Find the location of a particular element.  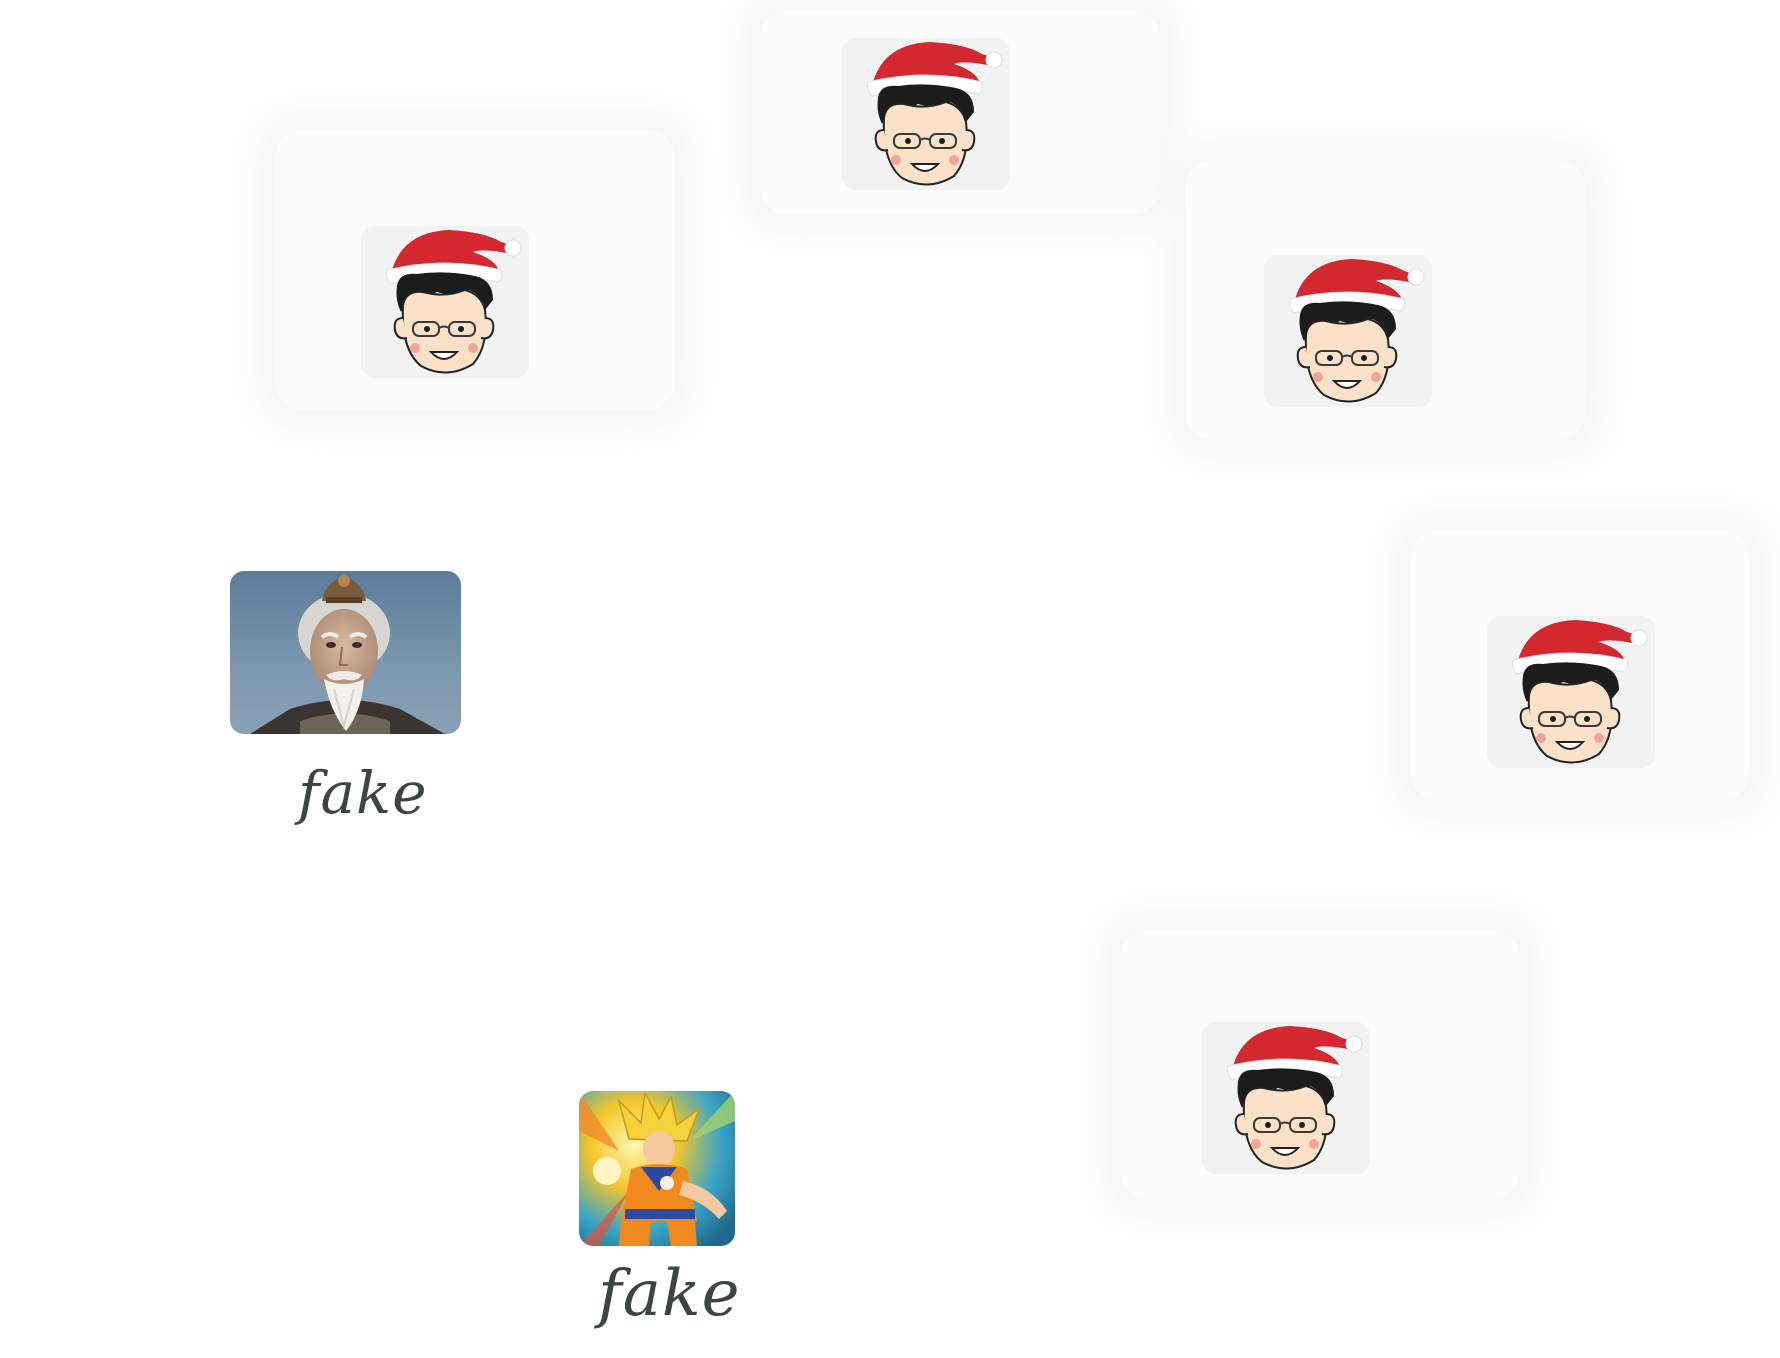

old-man-photo-icon is located at coordinates (345, 652).